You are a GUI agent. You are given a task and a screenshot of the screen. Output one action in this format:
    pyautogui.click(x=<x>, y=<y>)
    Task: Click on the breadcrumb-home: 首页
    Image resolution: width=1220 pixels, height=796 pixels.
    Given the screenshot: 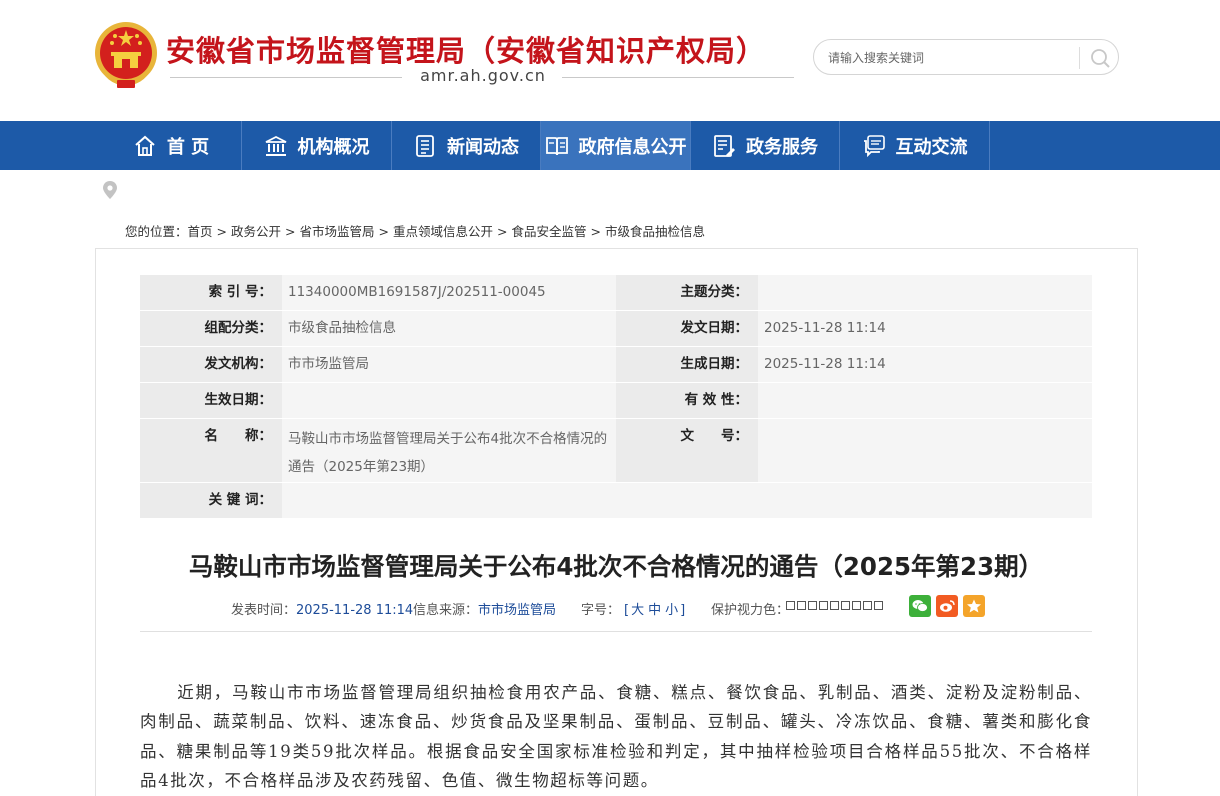 What is the action you would take?
    pyautogui.click(x=200, y=231)
    